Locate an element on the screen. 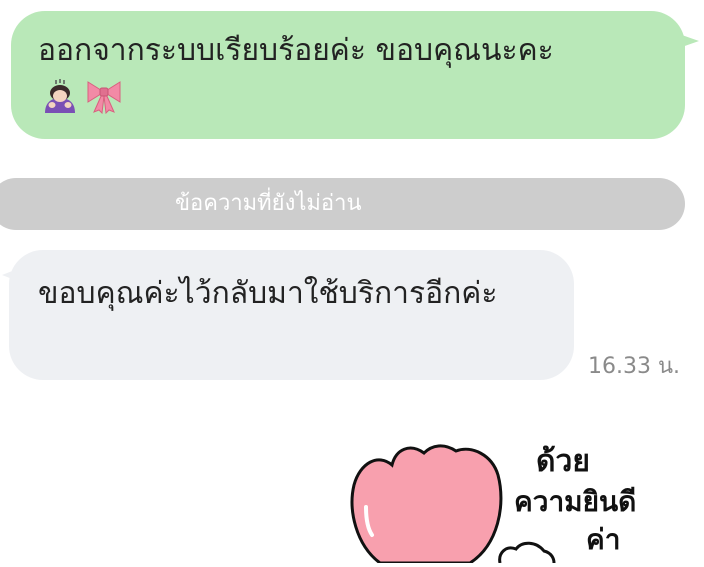 The image size is (704, 567). message-timestamp: 16.33 น. is located at coordinates (634, 366).